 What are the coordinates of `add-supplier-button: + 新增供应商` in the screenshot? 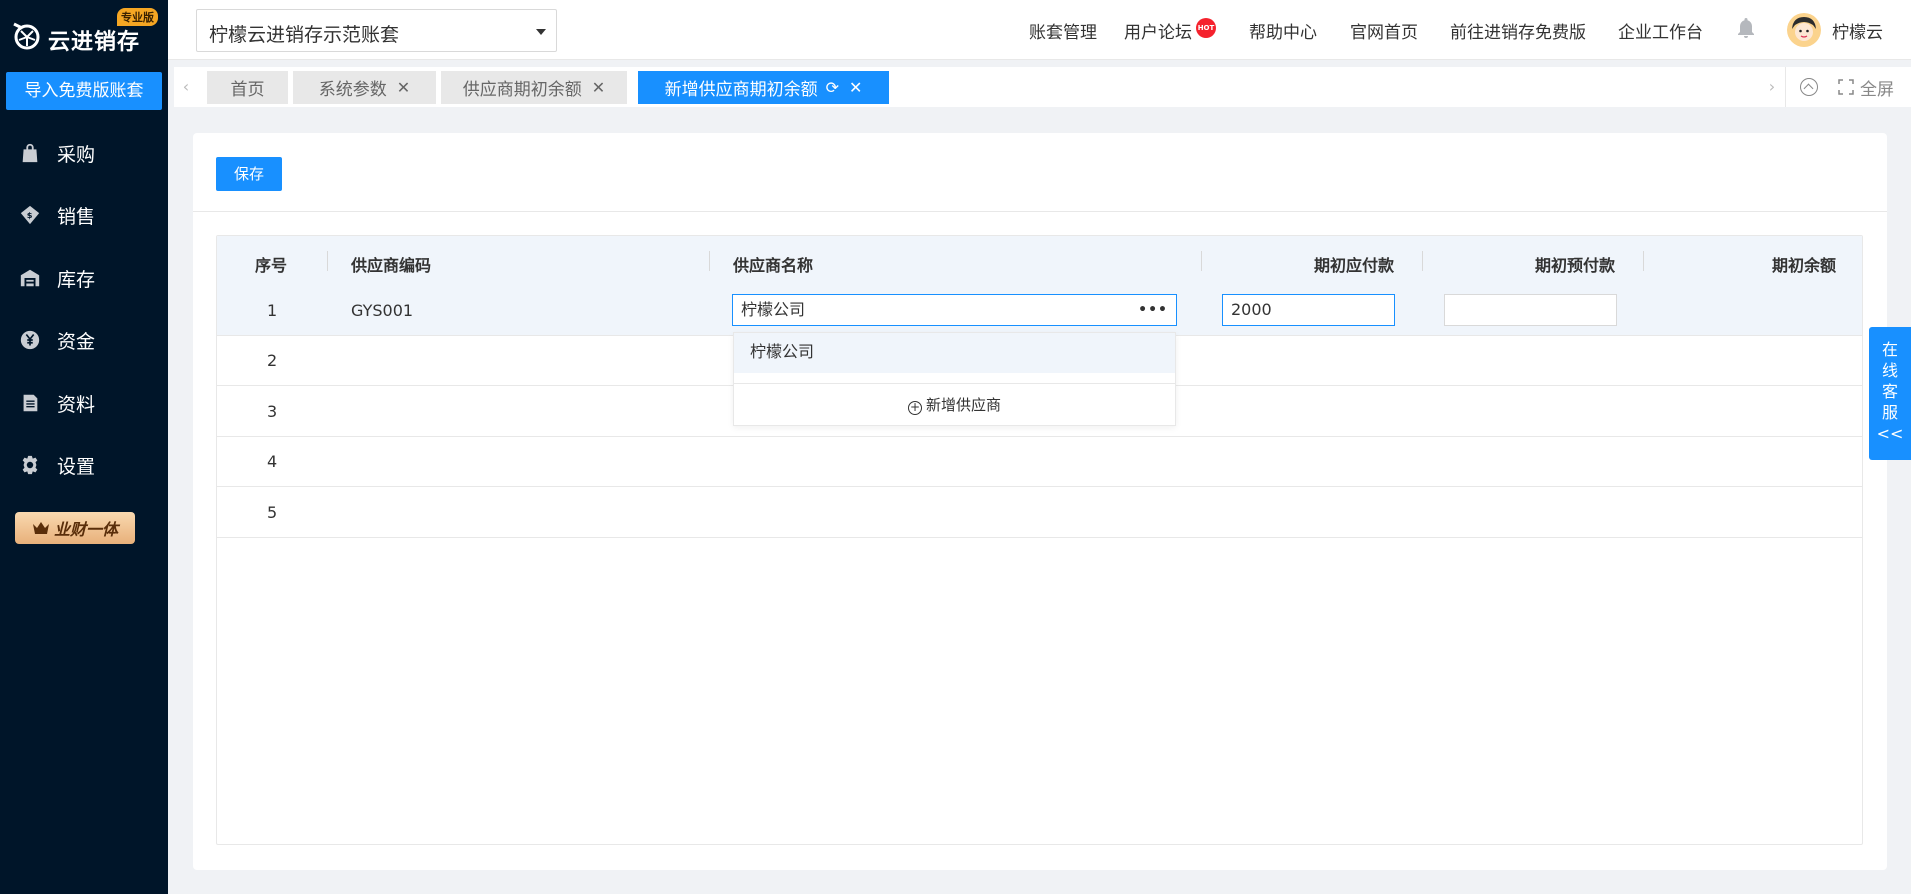 It's located at (954, 405).